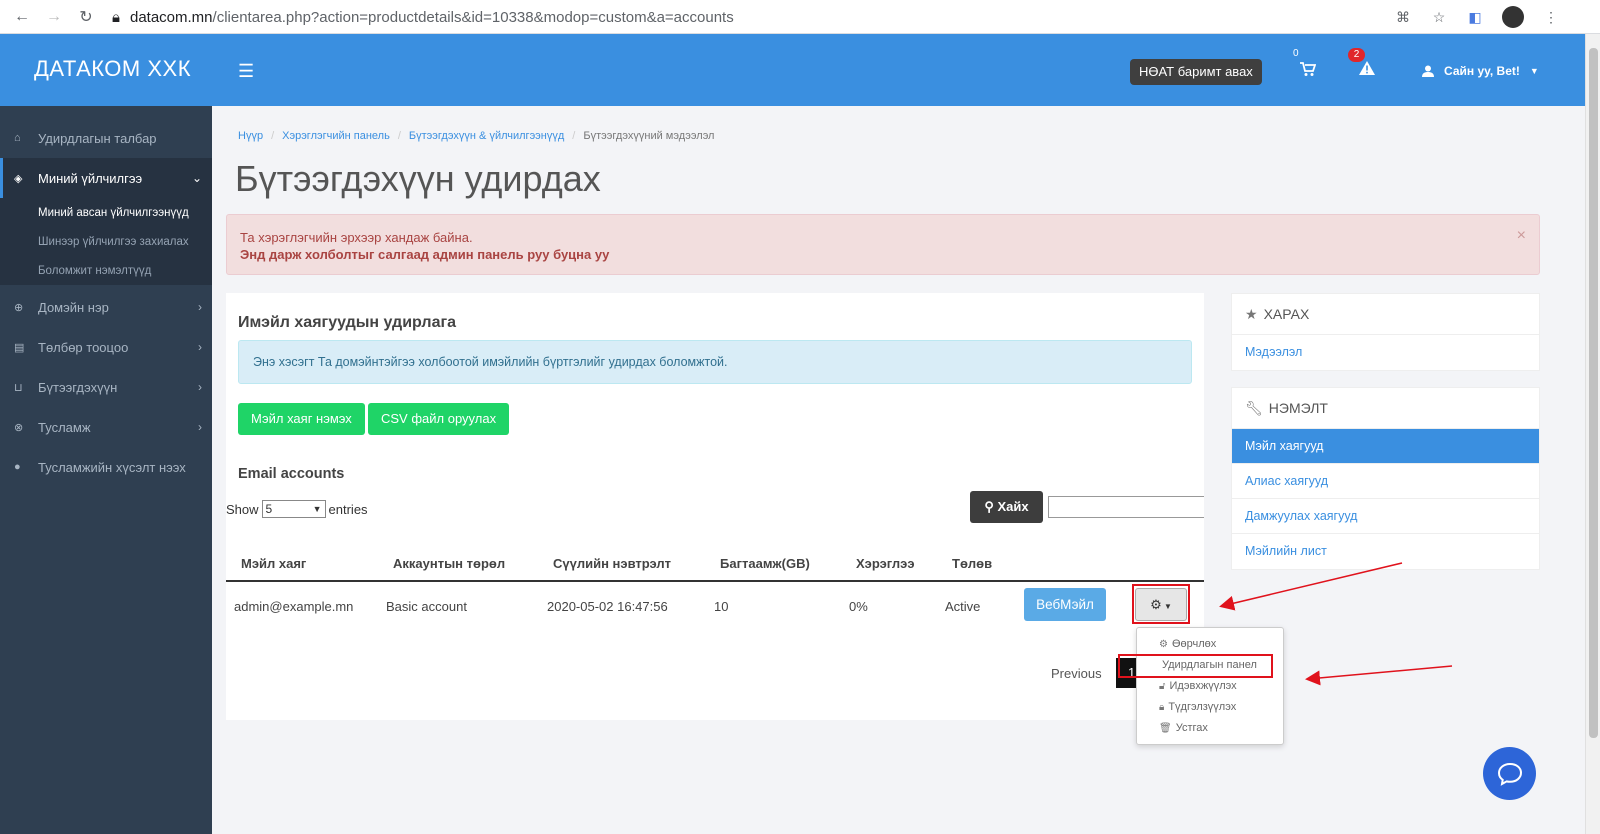 This screenshot has width=1600, height=834. I want to click on addon-item-forwarders: Дамжуулах хаягууд, so click(1385, 516).